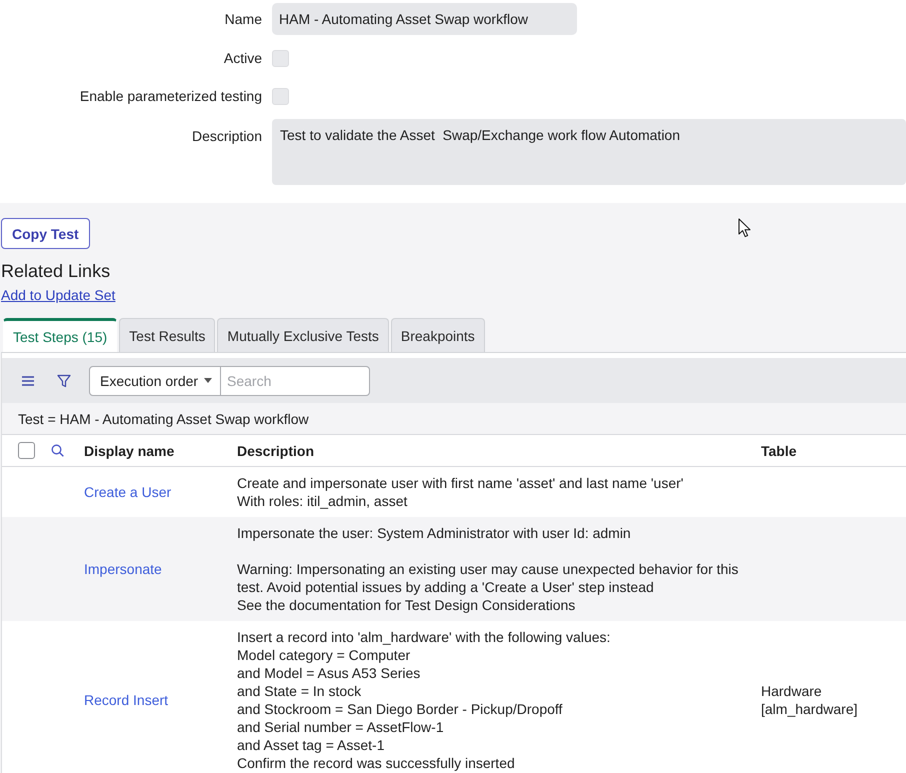 This screenshot has height=773, width=906. Describe the element at coordinates (45, 233) in the screenshot. I see `copy-test-button: Copy Test` at that location.